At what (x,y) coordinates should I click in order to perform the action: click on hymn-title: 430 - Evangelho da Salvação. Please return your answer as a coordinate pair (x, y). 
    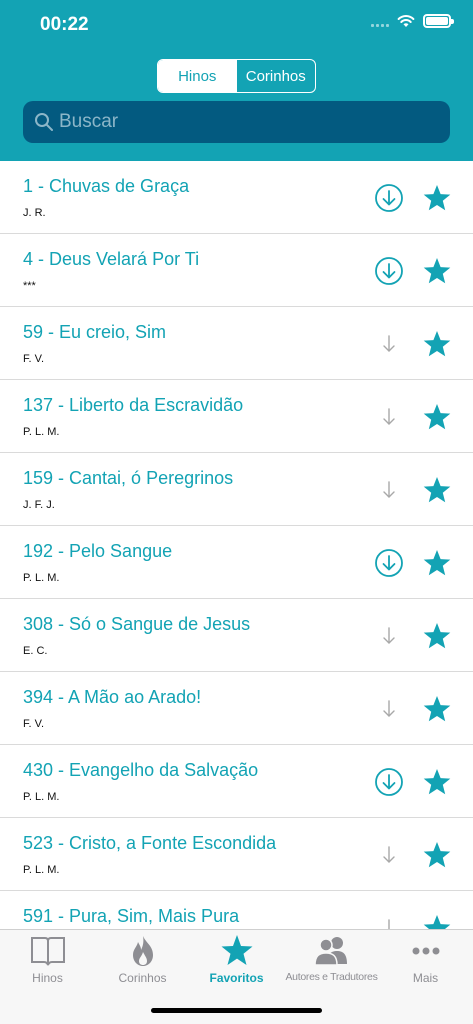
    Looking at the image, I should click on (141, 770).